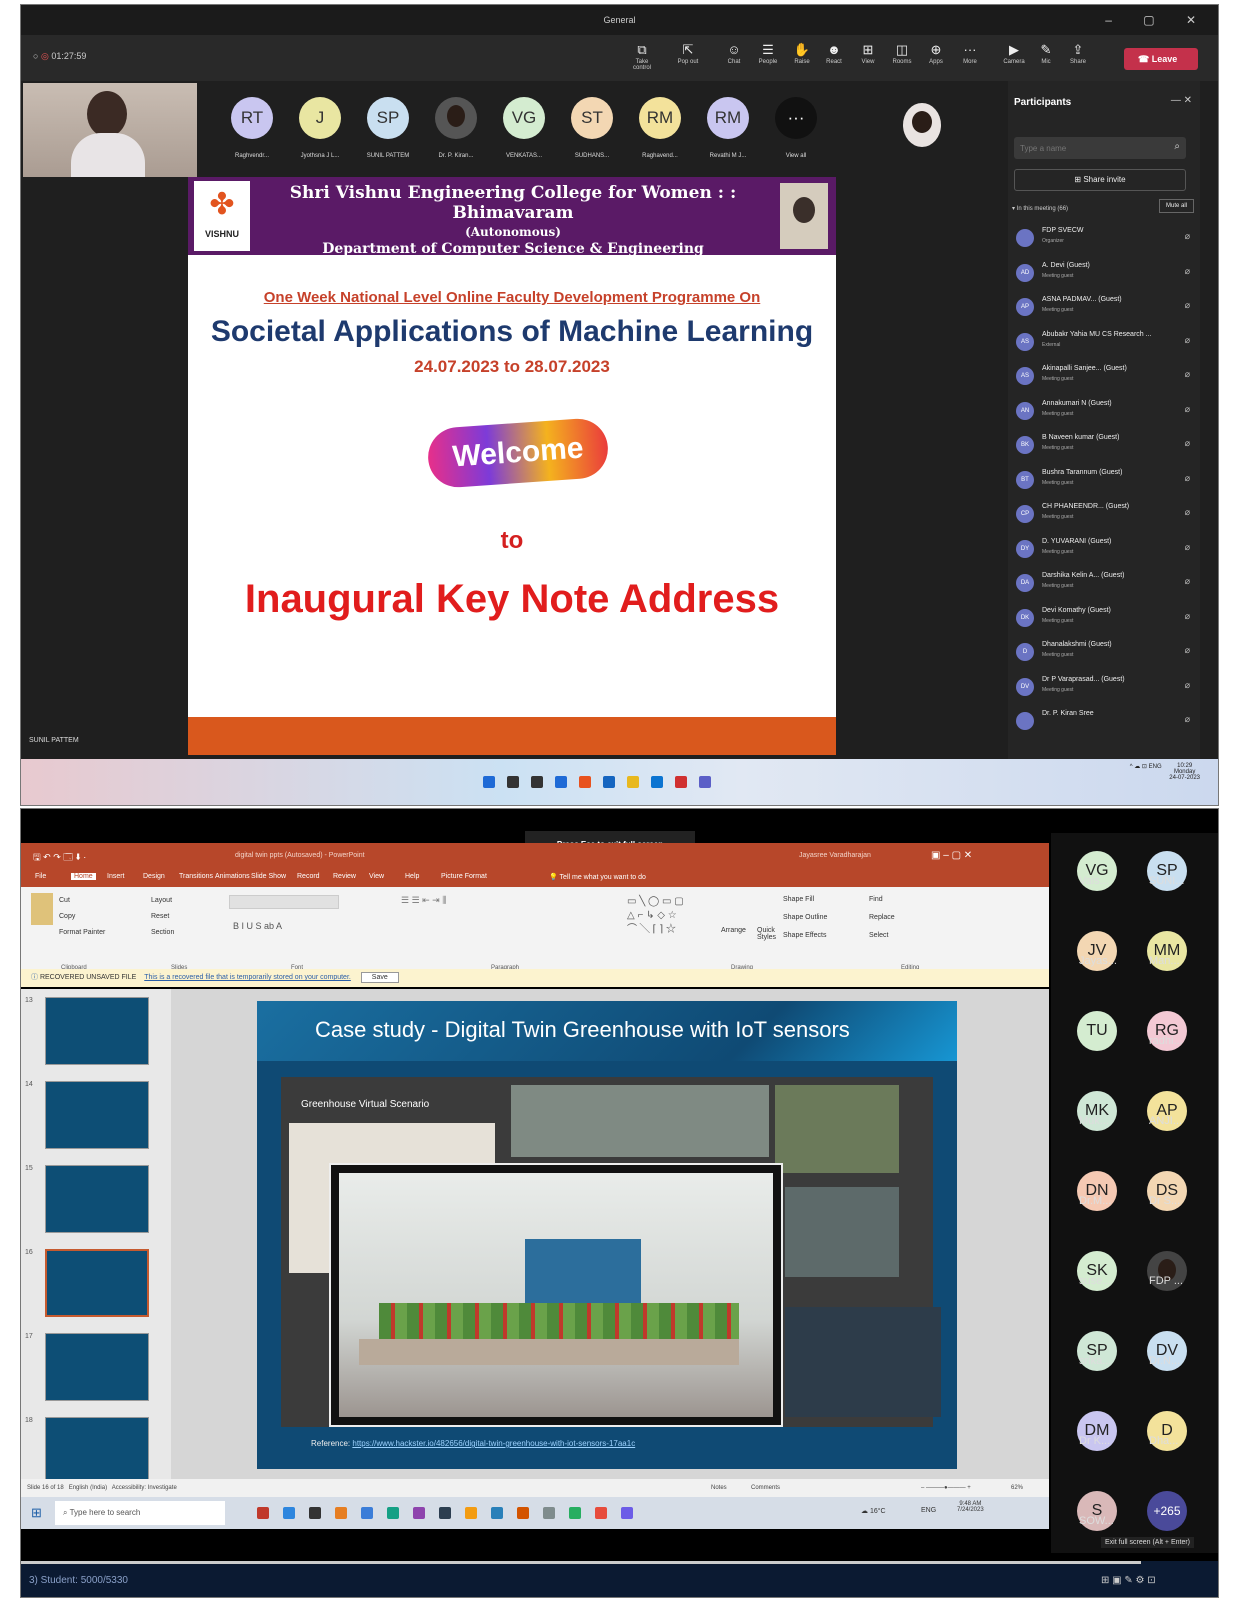  Describe the element at coordinates (556, 1295) in the screenshot. I see `selected-picture` at that location.